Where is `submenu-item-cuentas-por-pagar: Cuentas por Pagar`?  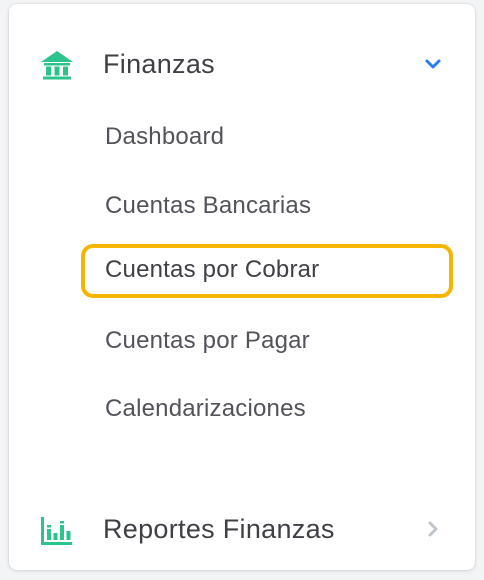
submenu-item-cuentas-por-pagar: Cuentas por Pagar is located at coordinates (267, 342).